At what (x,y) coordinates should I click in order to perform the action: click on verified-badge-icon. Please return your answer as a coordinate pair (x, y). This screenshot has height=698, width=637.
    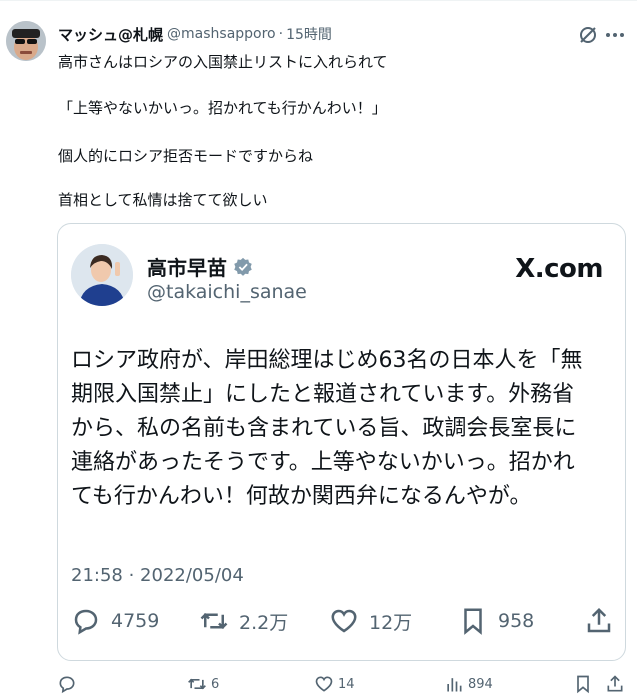
    Looking at the image, I should click on (243, 266).